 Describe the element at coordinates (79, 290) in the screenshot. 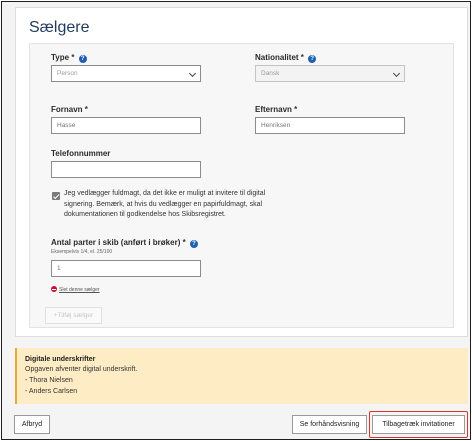

I see `delete-seller-label: Slet denne sælger` at that location.